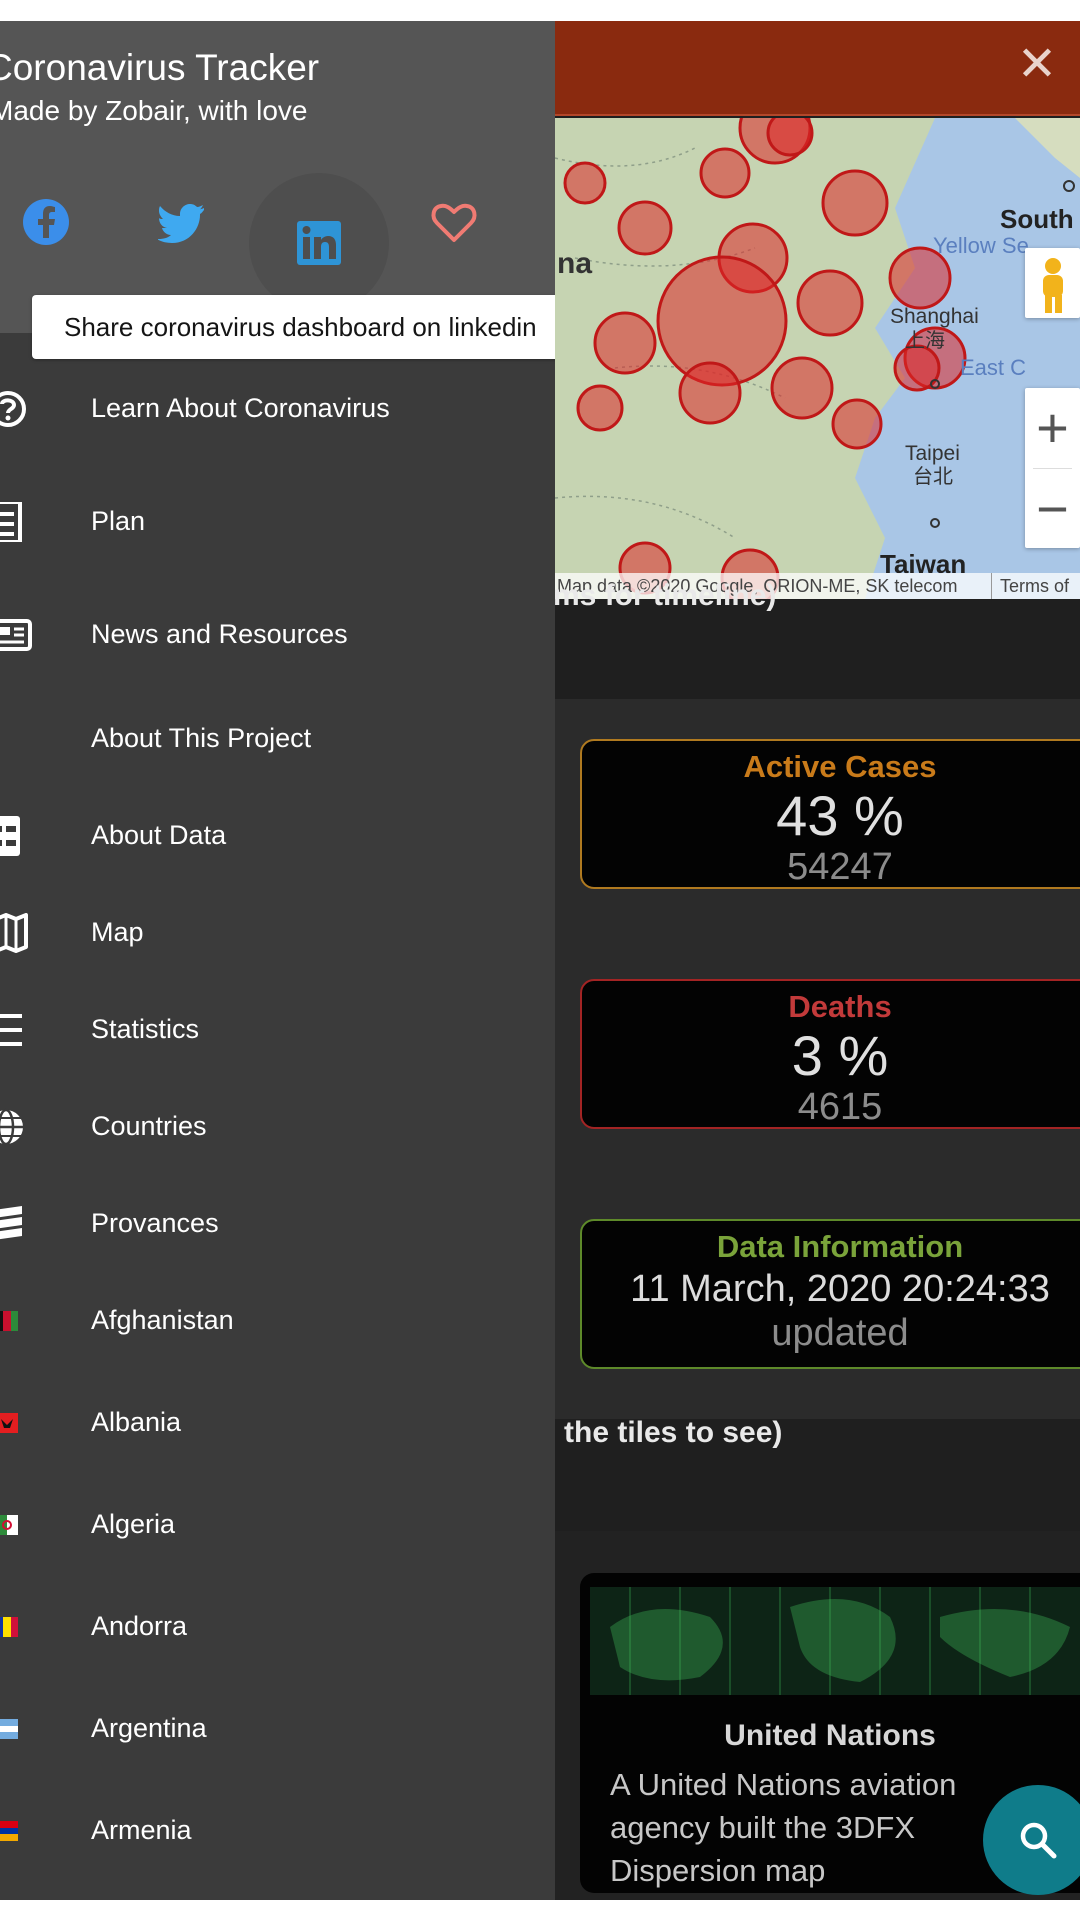 This screenshot has width=1080, height=1920. I want to click on menu-item-label: Map, so click(117, 932).